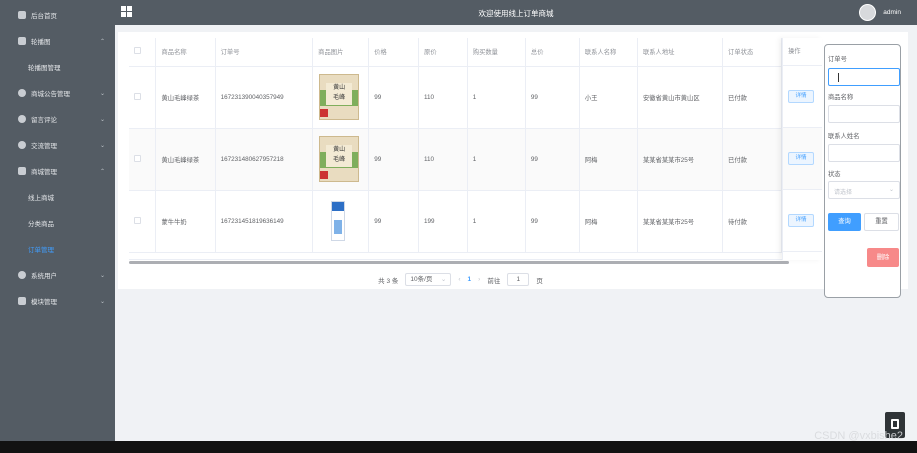 The width and height of the screenshot is (917, 453). Describe the element at coordinates (496, 52) in the screenshot. I see `column-header: 购买数量` at that location.